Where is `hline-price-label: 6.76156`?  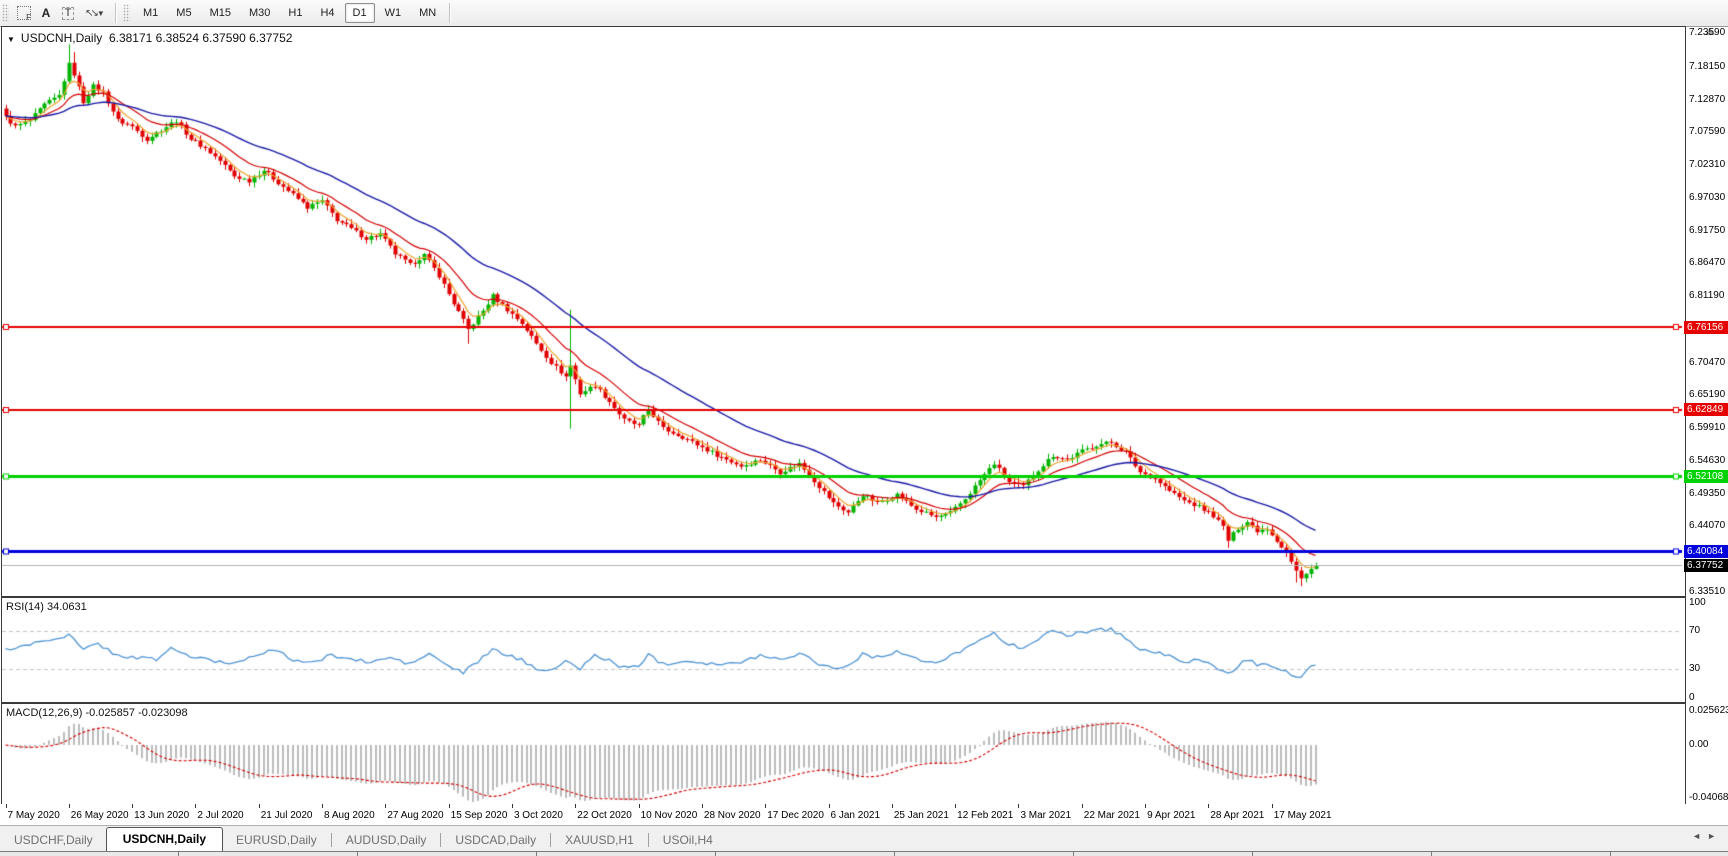
hline-price-label: 6.76156 is located at coordinates (1706, 327).